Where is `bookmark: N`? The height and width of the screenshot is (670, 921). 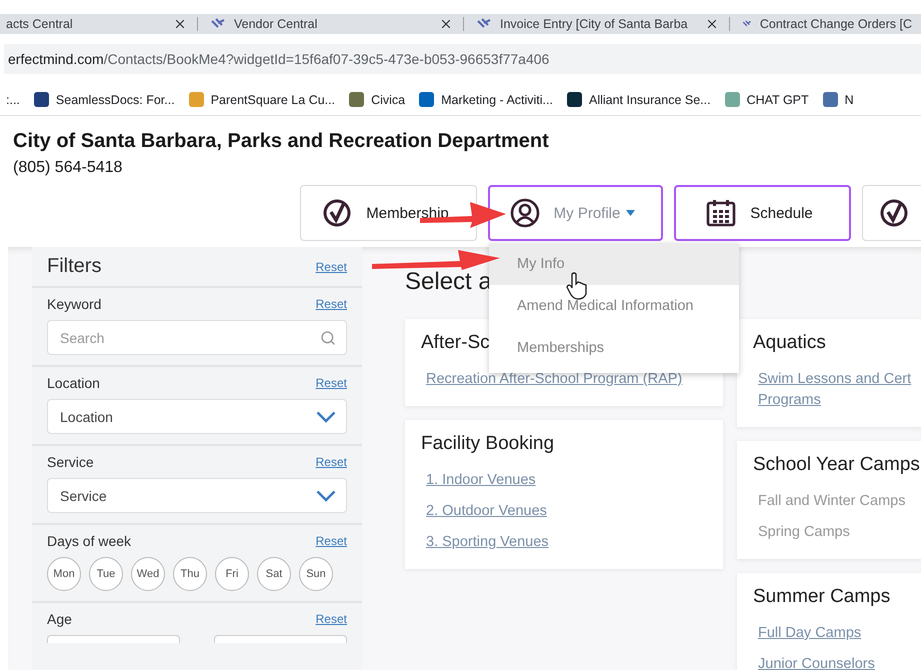 bookmark: N is located at coordinates (849, 99).